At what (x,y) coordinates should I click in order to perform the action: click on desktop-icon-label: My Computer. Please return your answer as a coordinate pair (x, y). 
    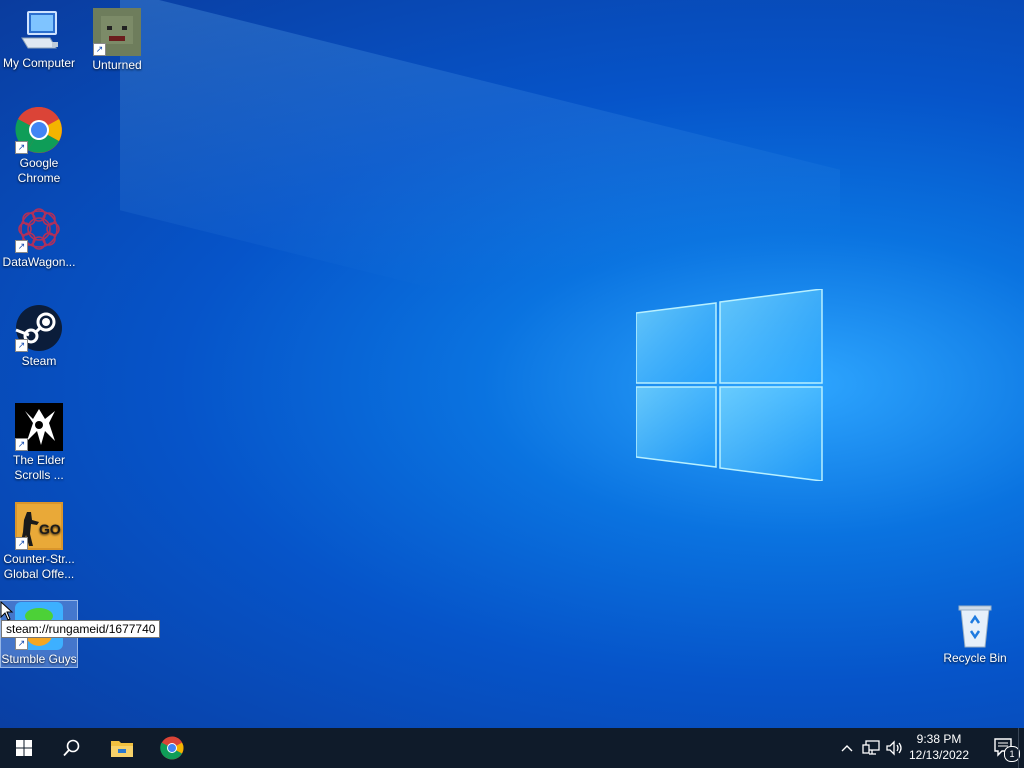
    Looking at the image, I should click on (39, 63).